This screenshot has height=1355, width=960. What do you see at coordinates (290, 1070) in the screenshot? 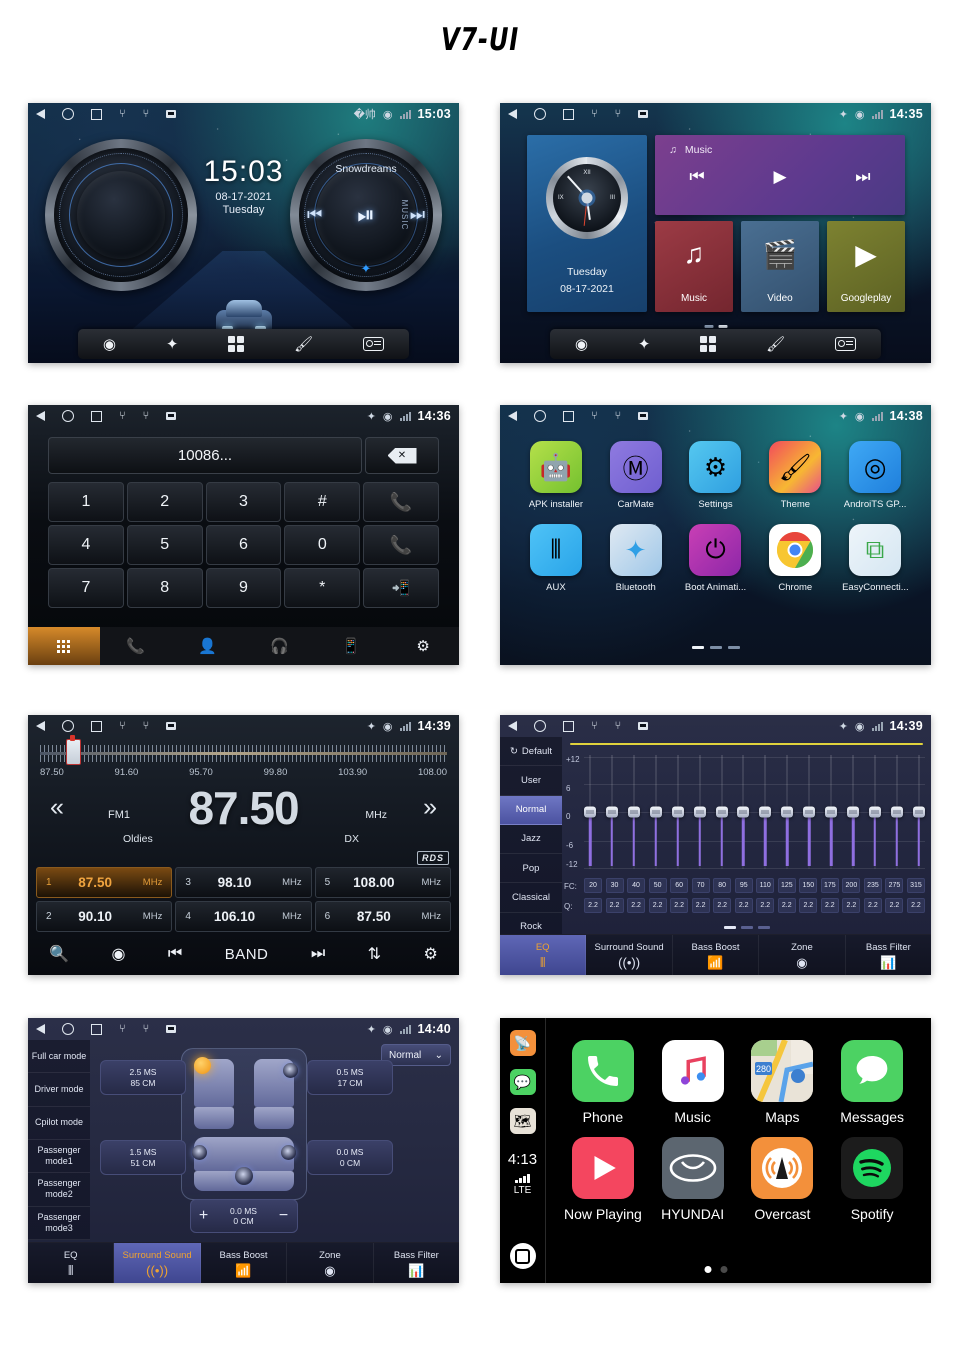
I see `speaker-front-right` at bounding box center [290, 1070].